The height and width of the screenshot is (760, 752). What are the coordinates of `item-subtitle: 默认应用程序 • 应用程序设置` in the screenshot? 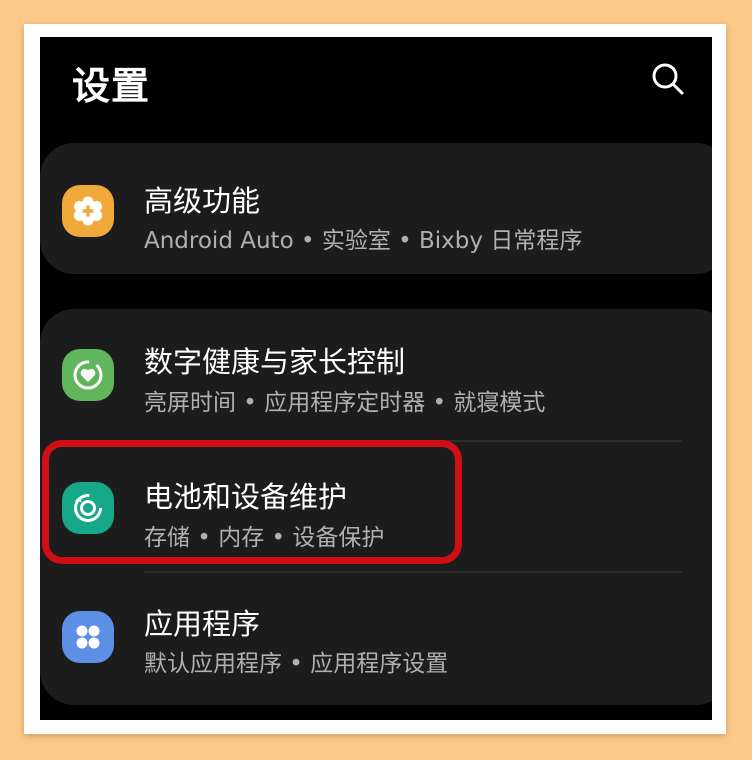 It's located at (296, 664).